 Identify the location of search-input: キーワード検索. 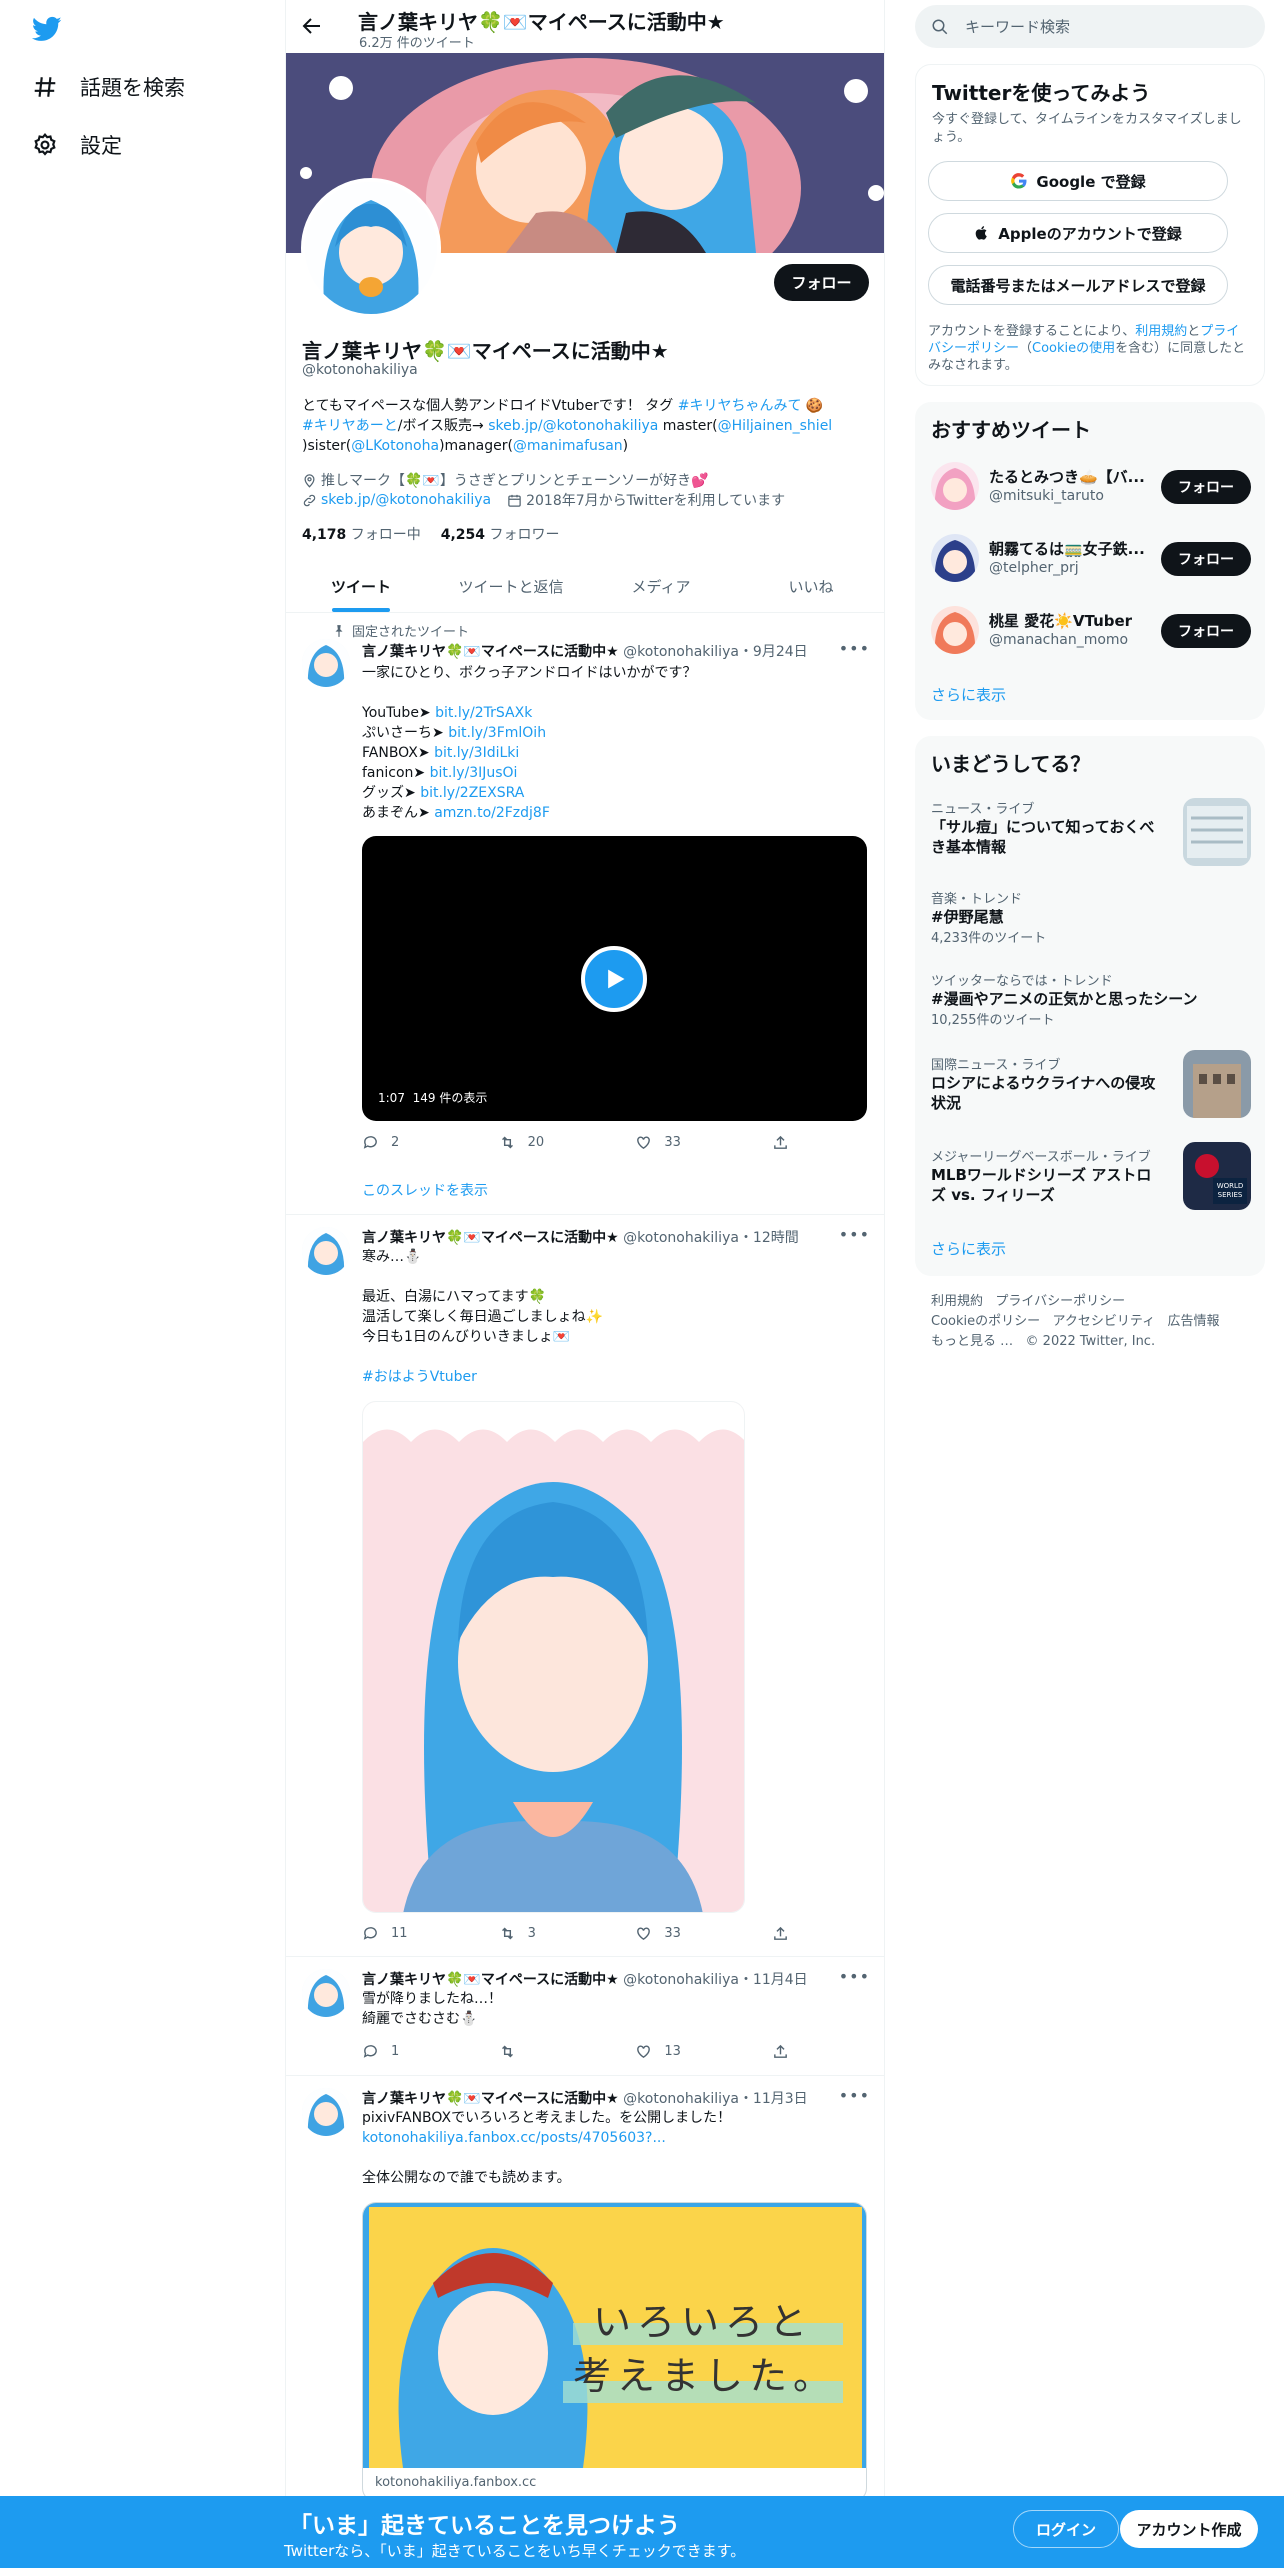
(1090, 26).